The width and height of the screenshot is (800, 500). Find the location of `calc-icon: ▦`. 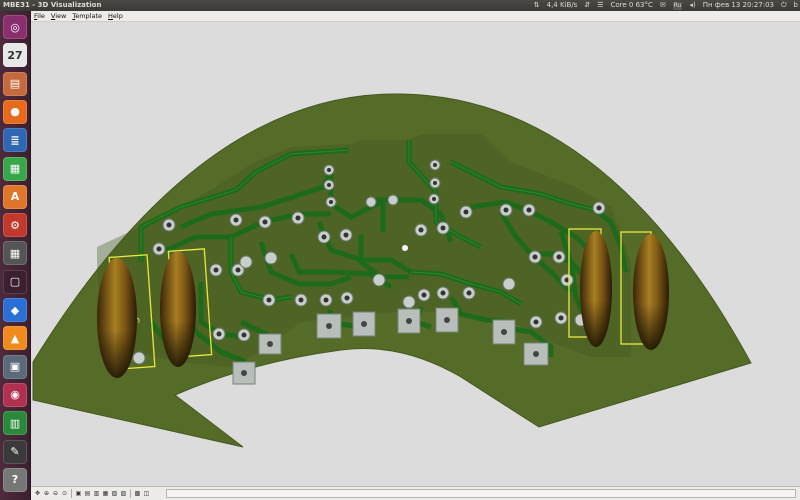

calc-icon: ▦ is located at coordinates (15, 168).